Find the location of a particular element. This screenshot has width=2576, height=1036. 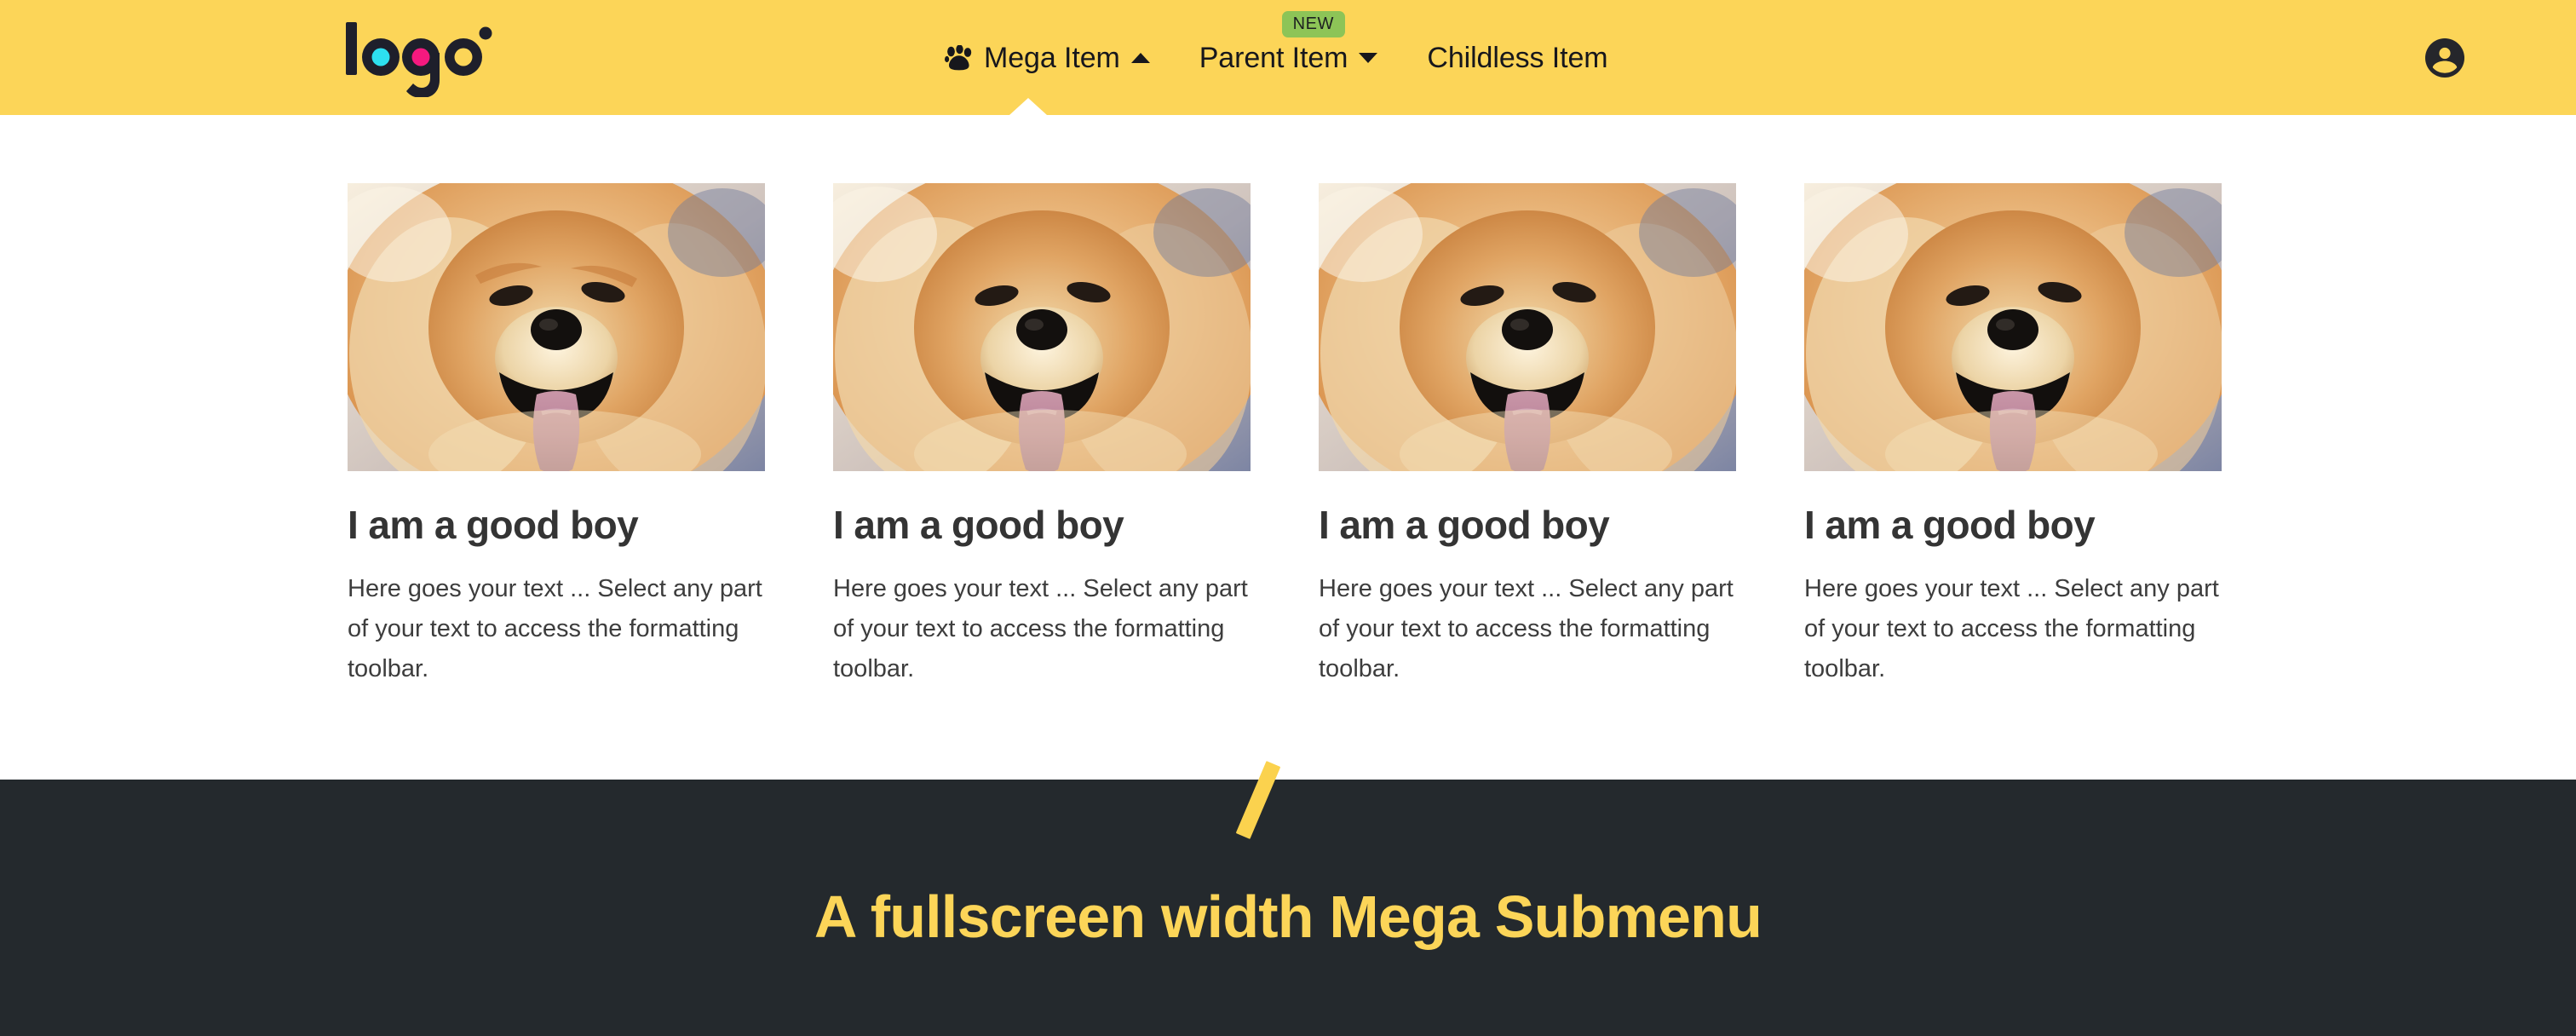

chevron-up-icon is located at coordinates (1140, 58).